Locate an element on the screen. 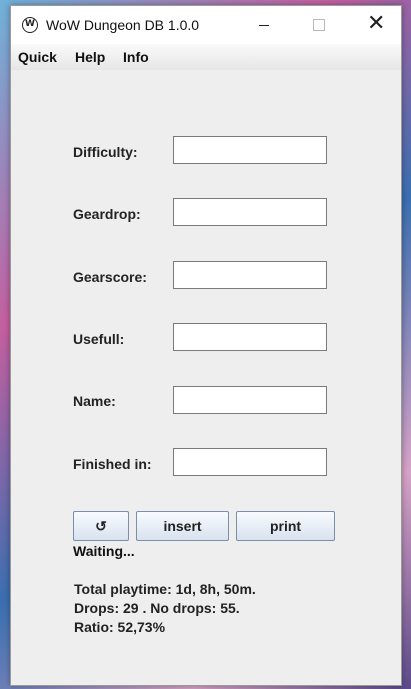  geardrop-input is located at coordinates (250, 212).